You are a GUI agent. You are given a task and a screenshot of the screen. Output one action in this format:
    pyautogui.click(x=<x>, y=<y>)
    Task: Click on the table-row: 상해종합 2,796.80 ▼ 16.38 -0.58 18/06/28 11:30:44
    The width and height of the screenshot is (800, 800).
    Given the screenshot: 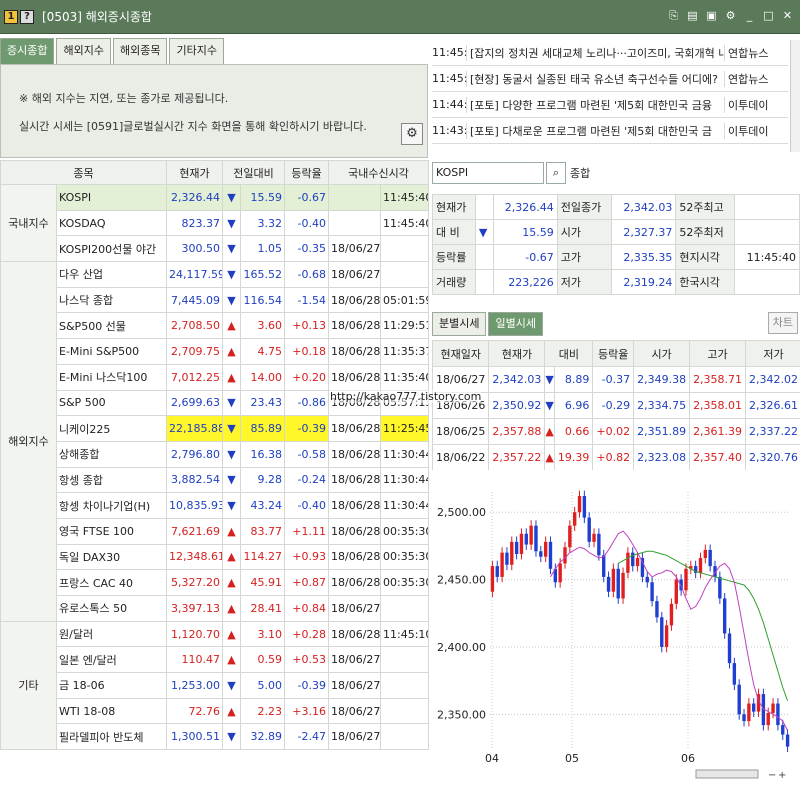 What is the action you would take?
    pyautogui.click(x=215, y=454)
    